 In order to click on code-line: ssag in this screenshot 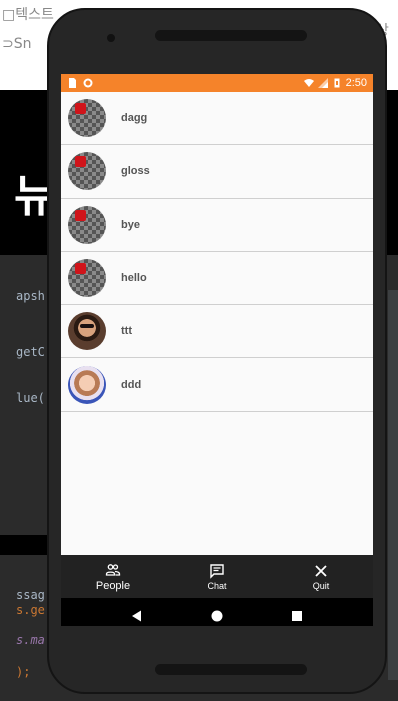, I will do `click(30, 595)`.